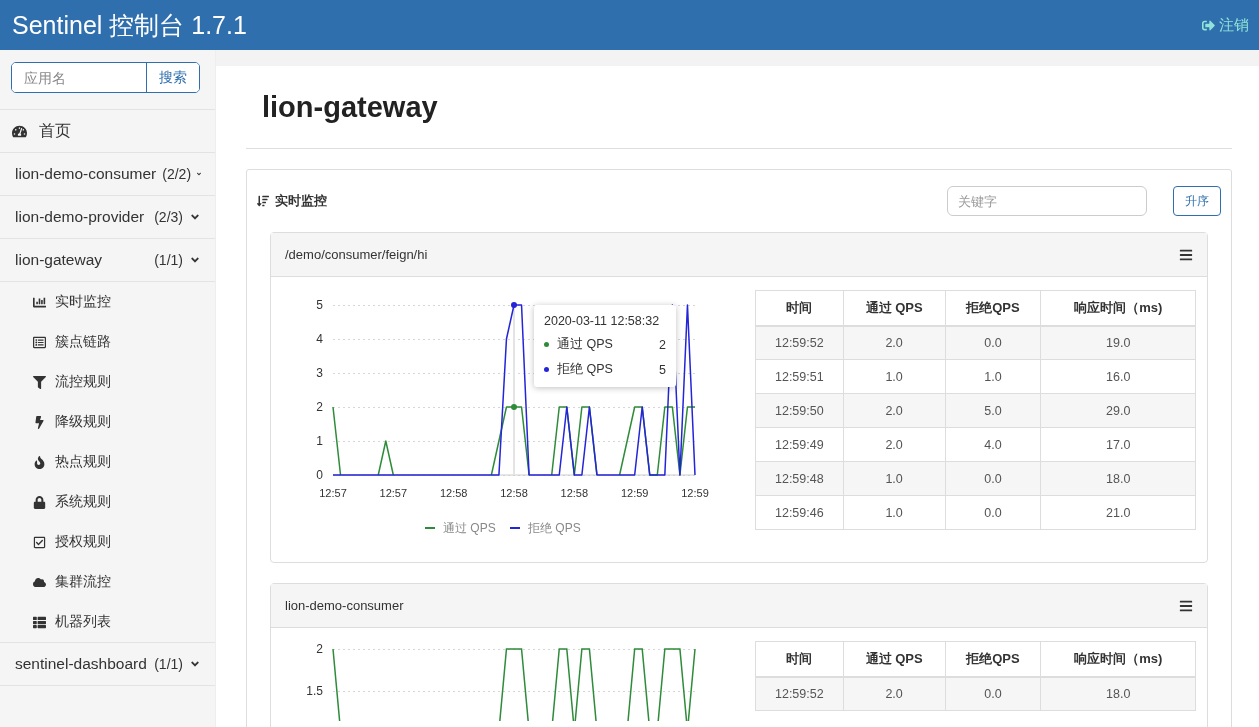 The height and width of the screenshot is (727, 1259). What do you see at coordinates (1225, 25) in the screenshot?
I see `logout-link: 注销` at bounding box center [1225, 25].